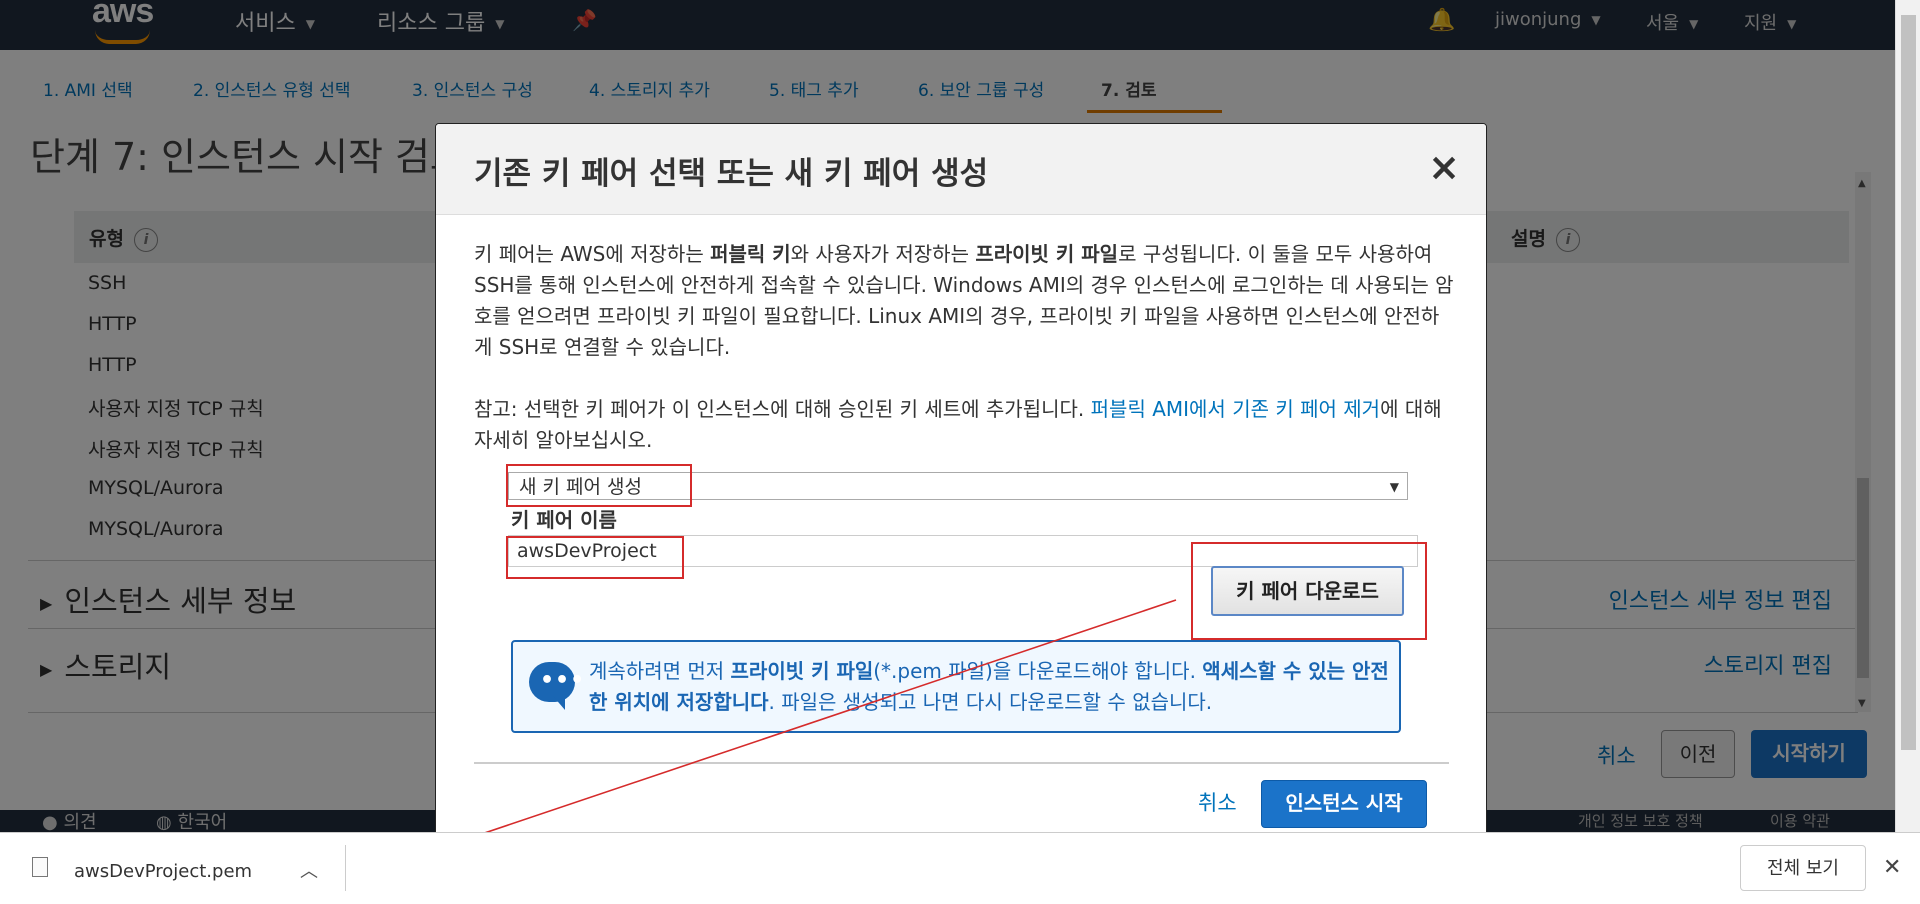 This screenshot has height=904, width=1920. Describe the element at coordinates (1235, 409) in the screenshot. I see `remove-key-pair-link: 퍼블릭 AMI에서 기존 키 페어 제거` at that location.